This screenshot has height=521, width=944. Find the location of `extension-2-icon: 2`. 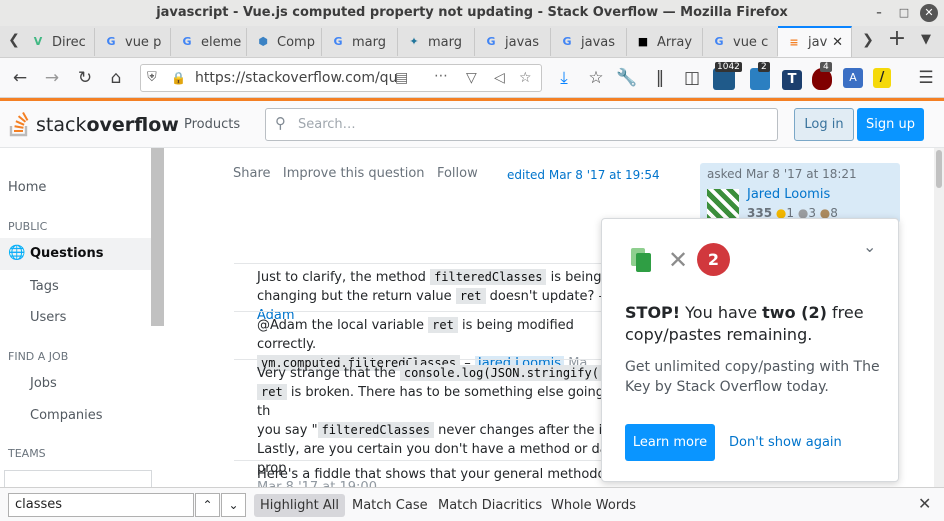

extension-2-icon: 2 is located at coordinates (760, 76).